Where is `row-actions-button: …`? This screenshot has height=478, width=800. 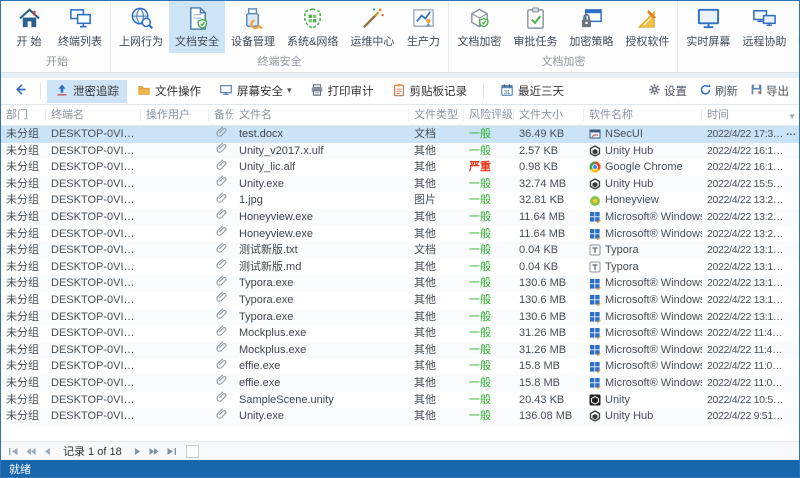
row-actions-button: … is located at coordinates (791, 133).